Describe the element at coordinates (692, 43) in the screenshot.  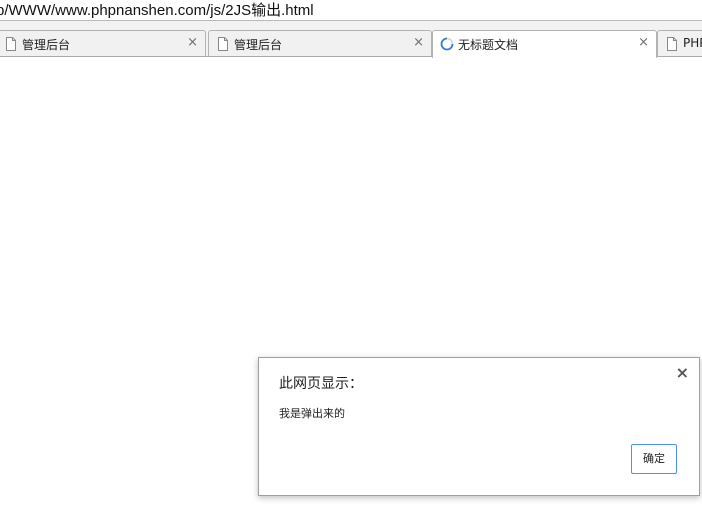
I see `tab-label: PHP` at that location.